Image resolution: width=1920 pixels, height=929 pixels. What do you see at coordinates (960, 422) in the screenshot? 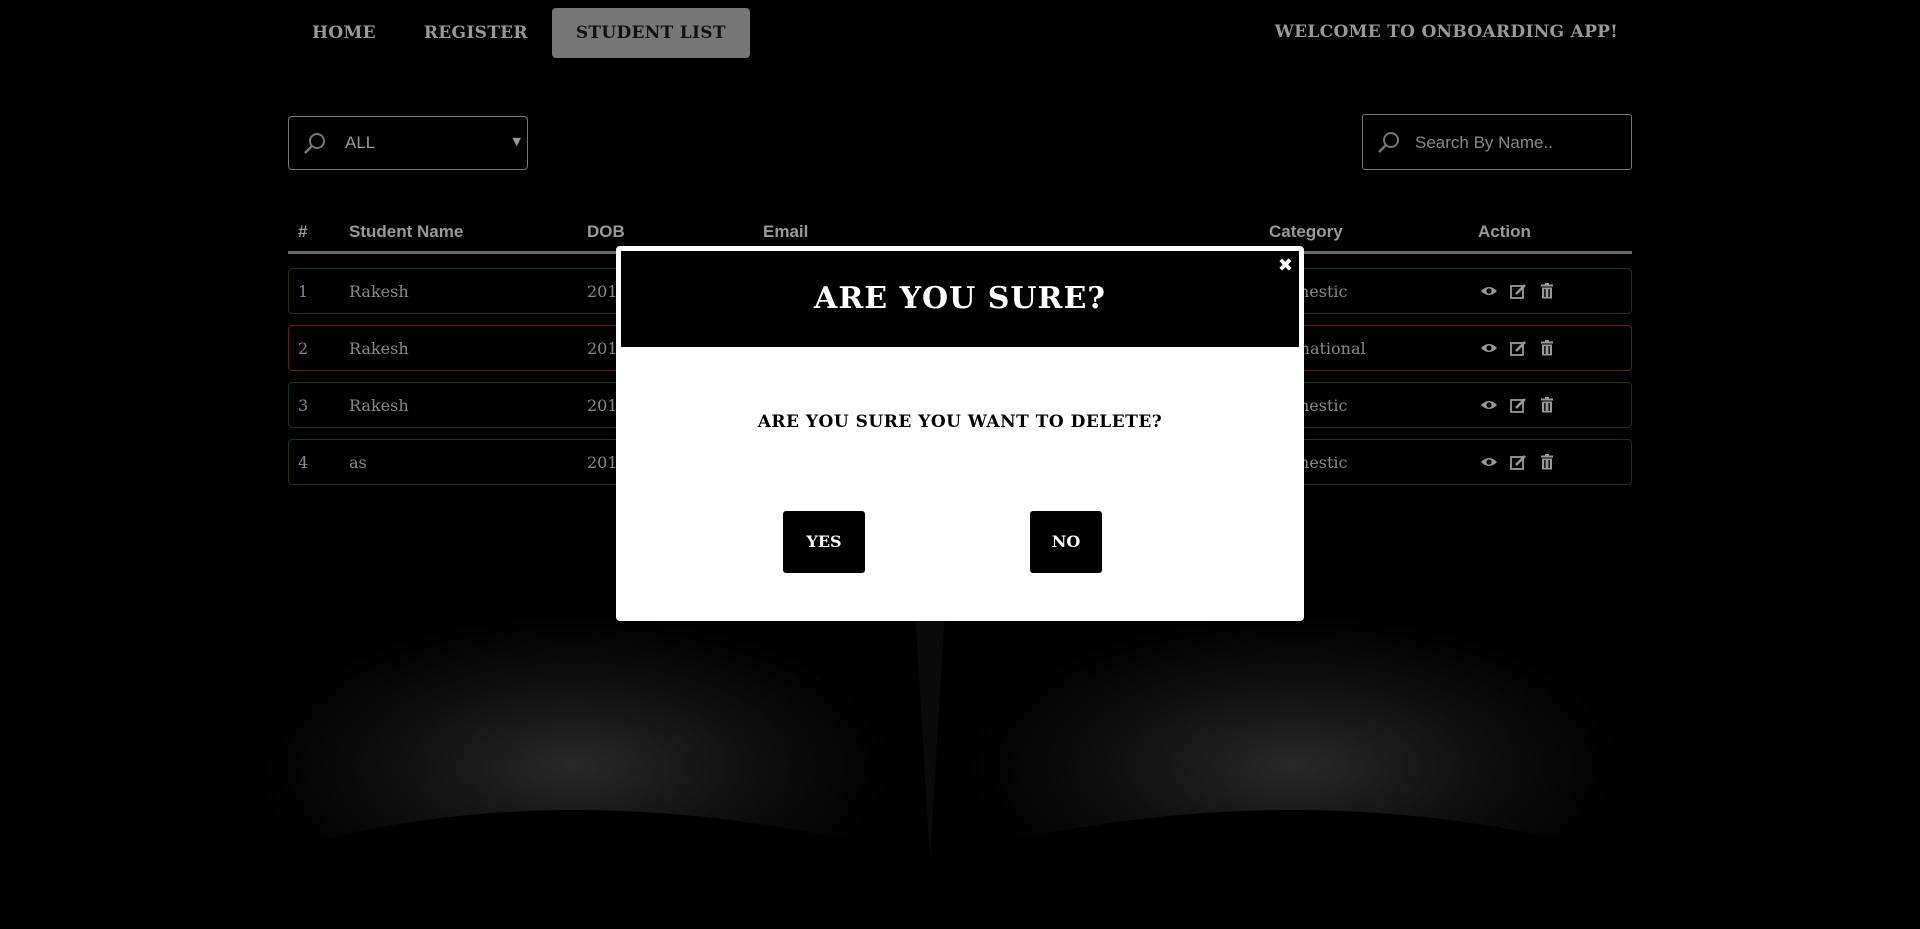
I see `modal-message: ARE YOU SURE YOU WANT TO DELETE?` at bounding box center [960, 422].